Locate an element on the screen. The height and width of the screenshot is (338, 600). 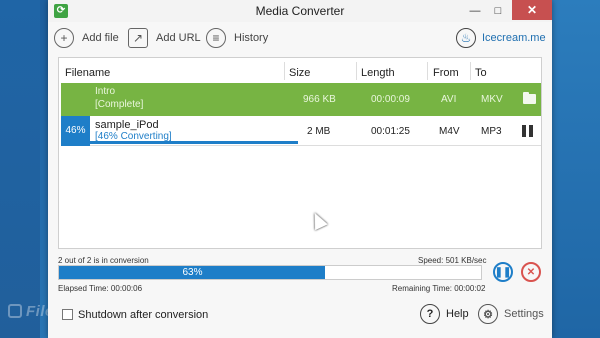
close-icon: ✕ is located at coordinates (531, 272).